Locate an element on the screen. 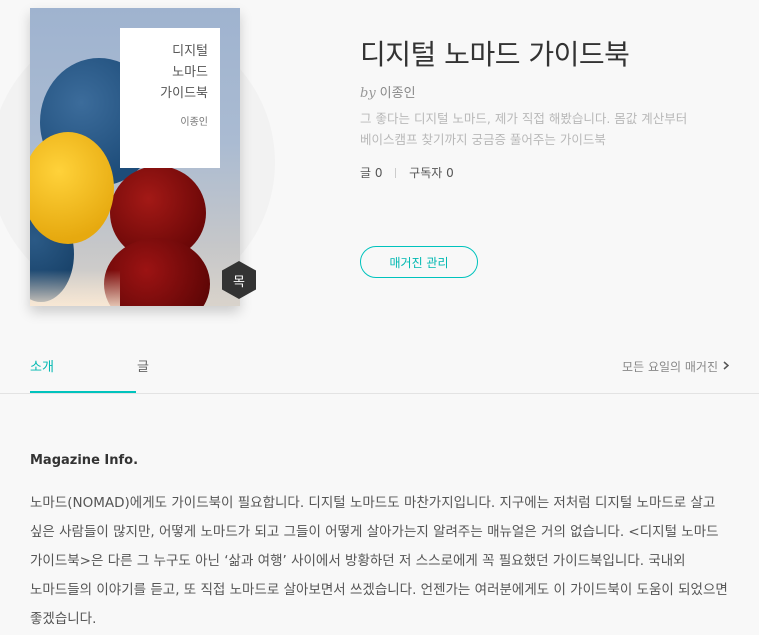 The height and width of the screenshot is (635, 759). posts-count: 0 is located at coordinates (378, 173).